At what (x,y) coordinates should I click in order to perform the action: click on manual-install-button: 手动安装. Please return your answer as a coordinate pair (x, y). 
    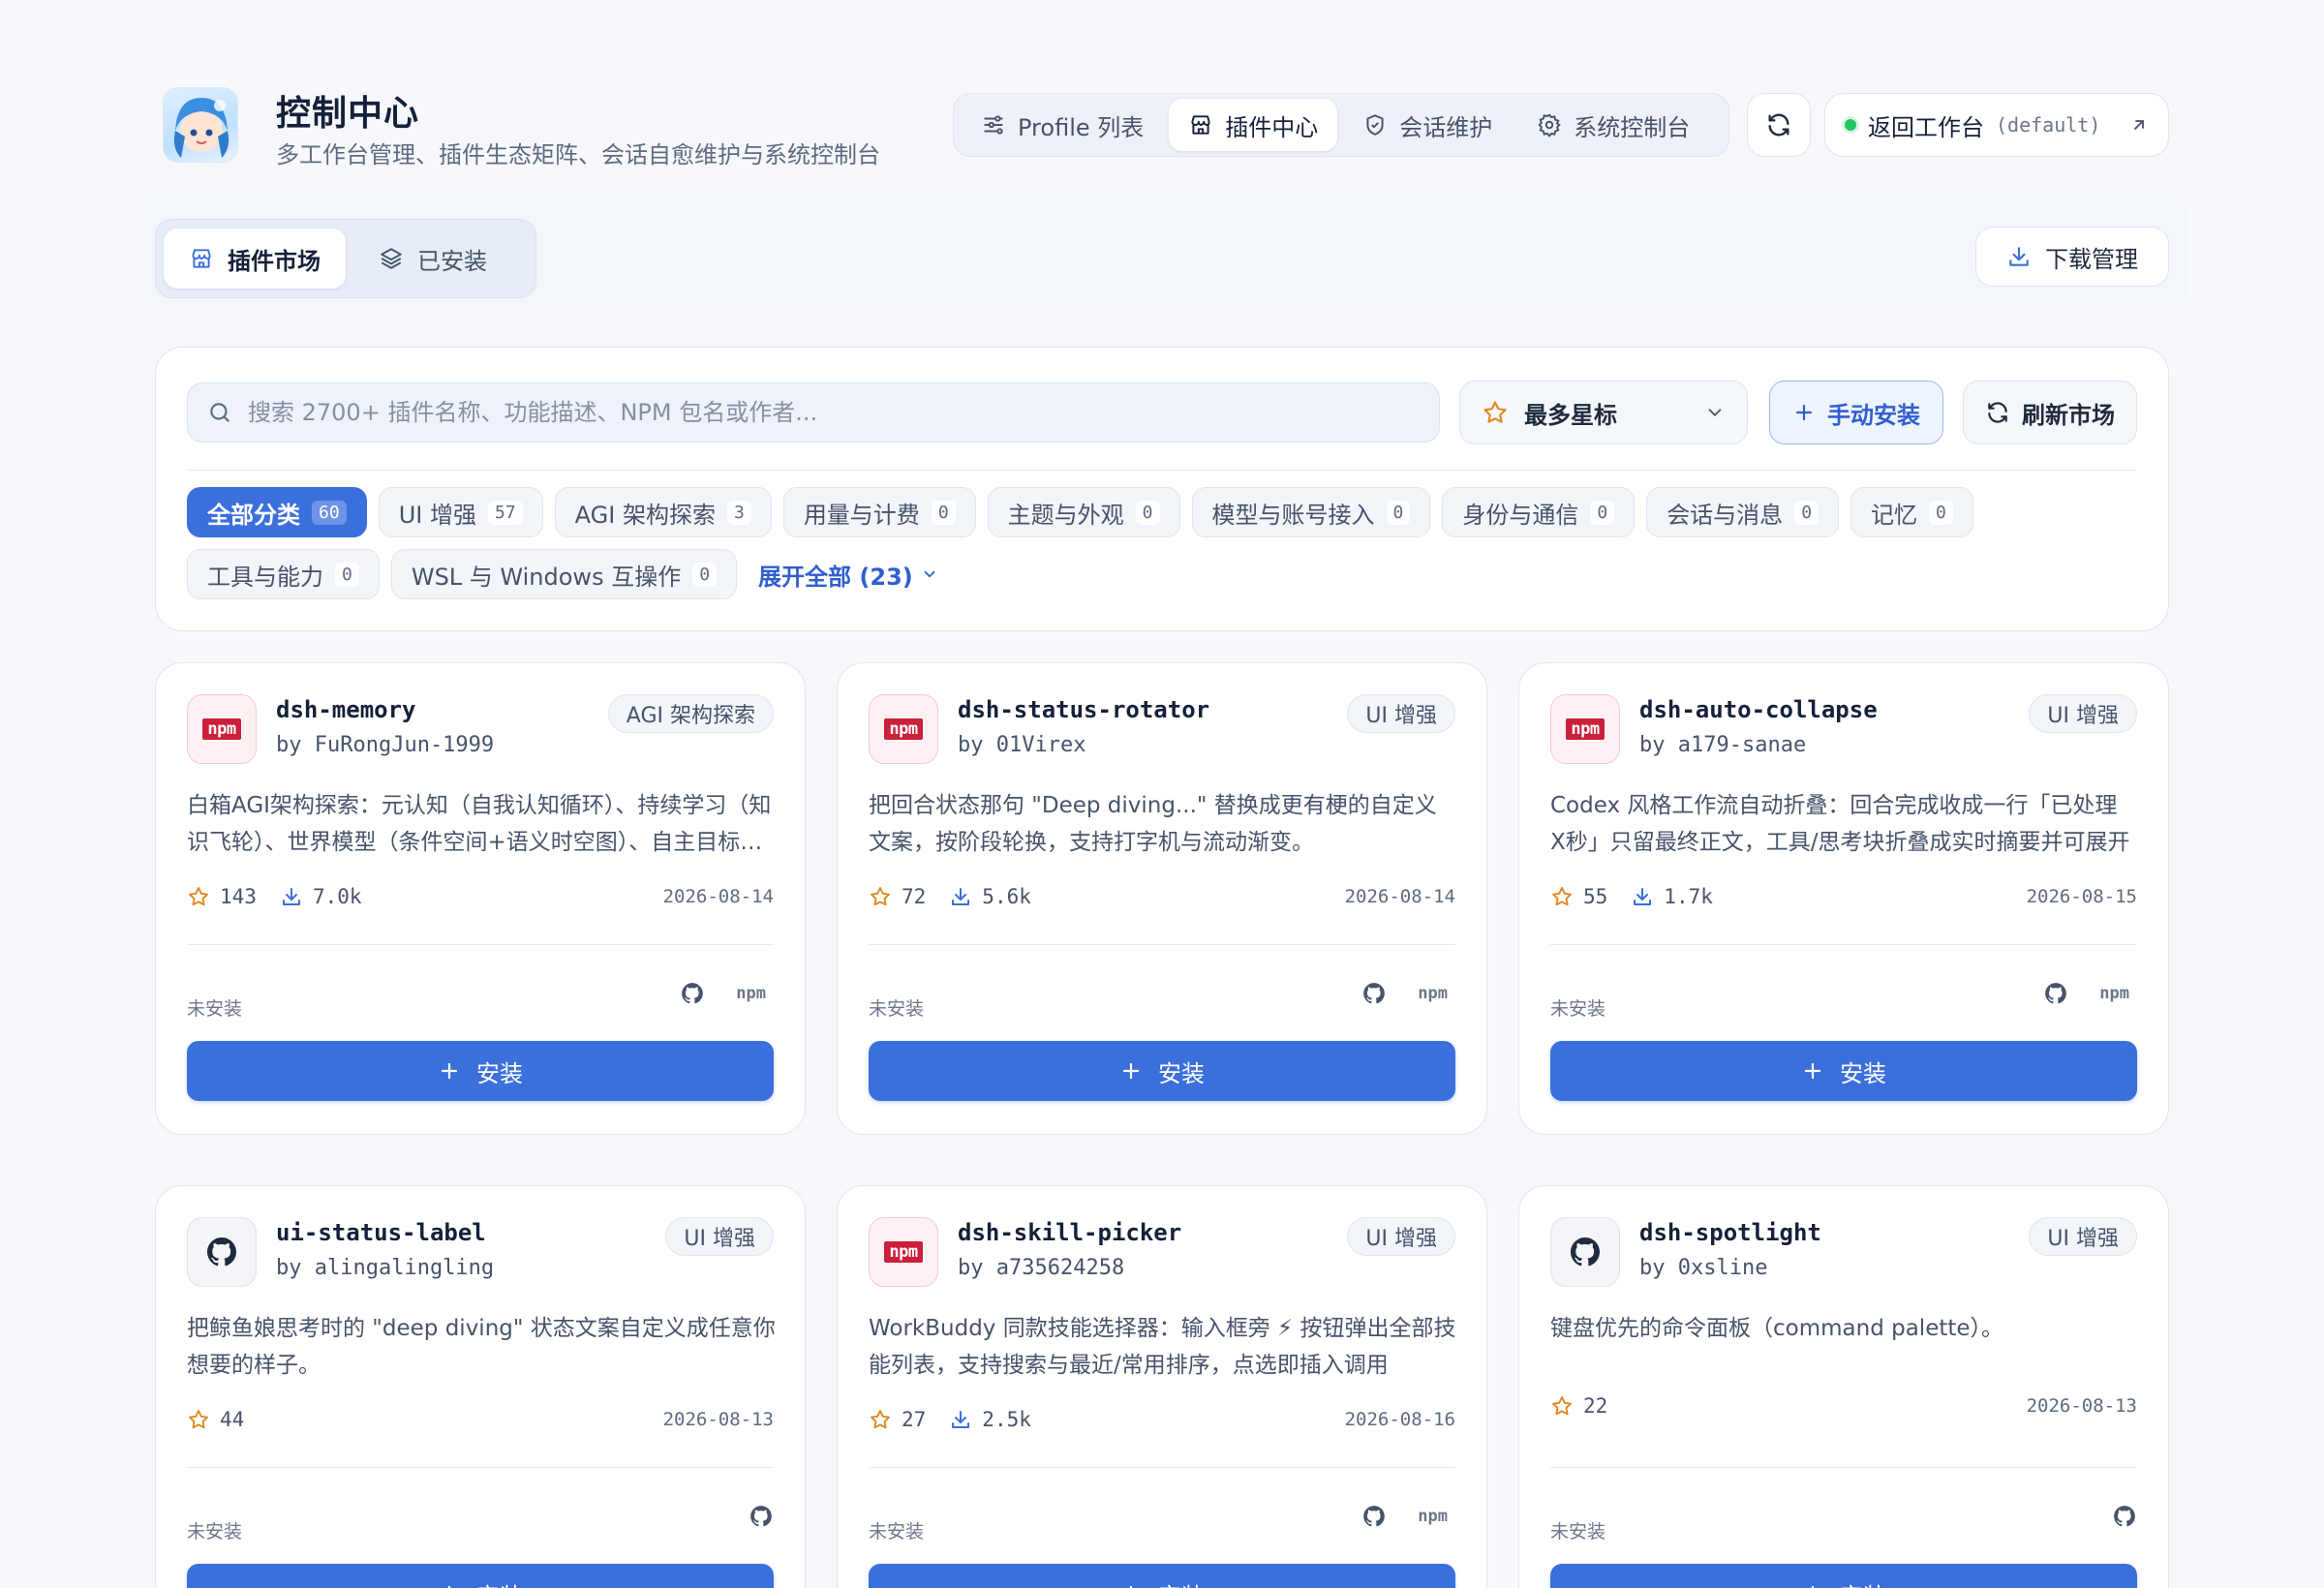
    Looking at the image, I should click on (1856, 412).